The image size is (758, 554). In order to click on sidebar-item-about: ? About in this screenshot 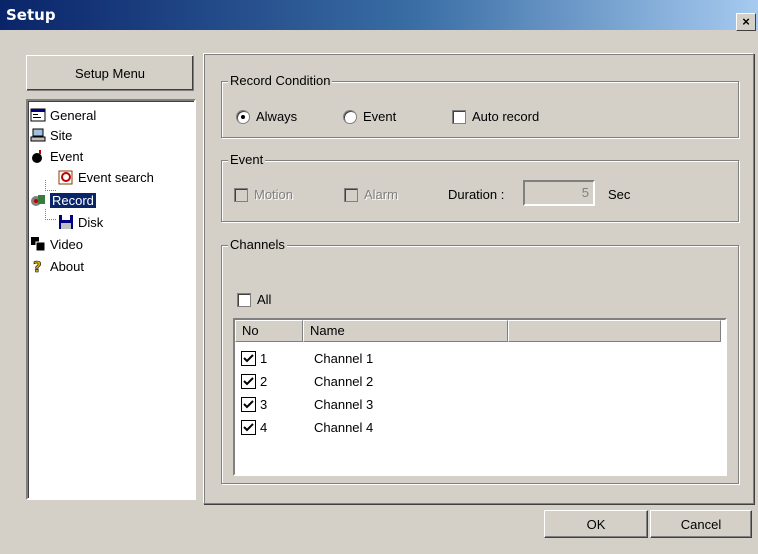, I will do `click(57, 266)`.